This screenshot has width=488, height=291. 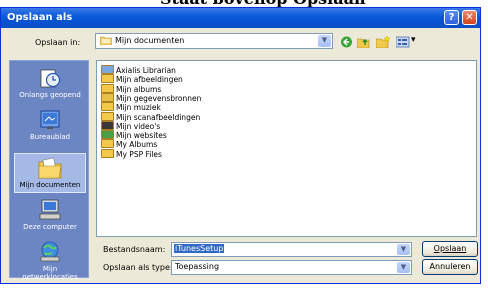 I want to click on my-documents-icon, so click(x=50, y=168).